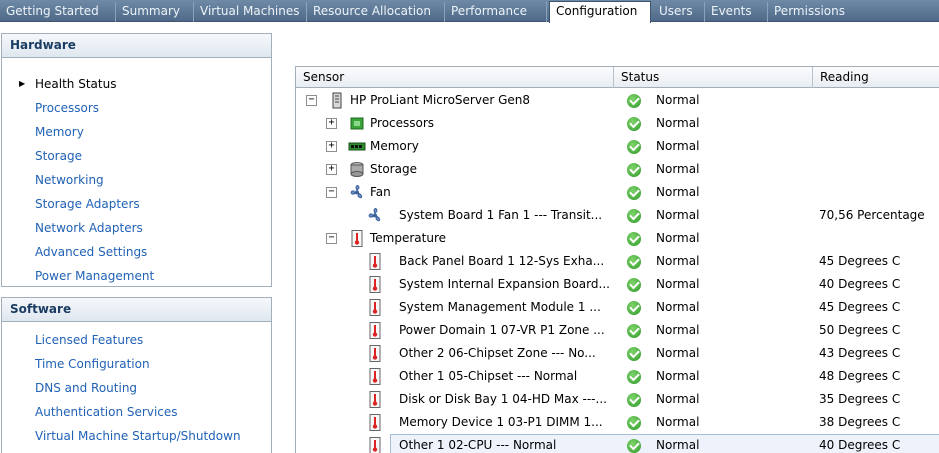 This screenshot has height=453, width=939. I want to click on tab-configuration: Configuration, so click(600, 12).